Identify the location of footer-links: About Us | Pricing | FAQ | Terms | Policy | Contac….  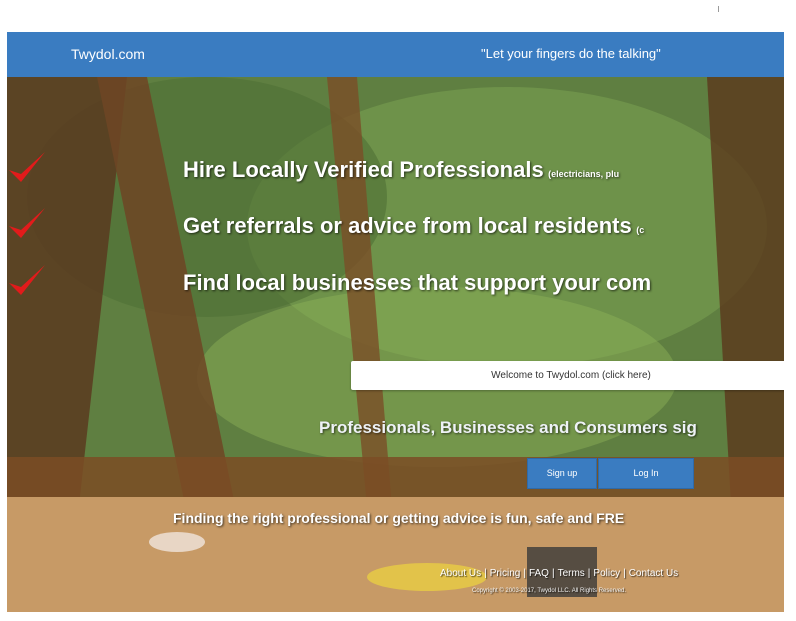
(559, 573).